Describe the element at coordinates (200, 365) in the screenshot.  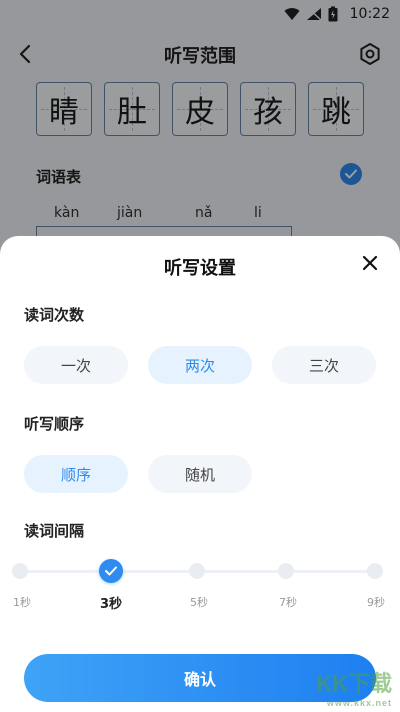
I see `read-count-option-twice: 两次` at that location.